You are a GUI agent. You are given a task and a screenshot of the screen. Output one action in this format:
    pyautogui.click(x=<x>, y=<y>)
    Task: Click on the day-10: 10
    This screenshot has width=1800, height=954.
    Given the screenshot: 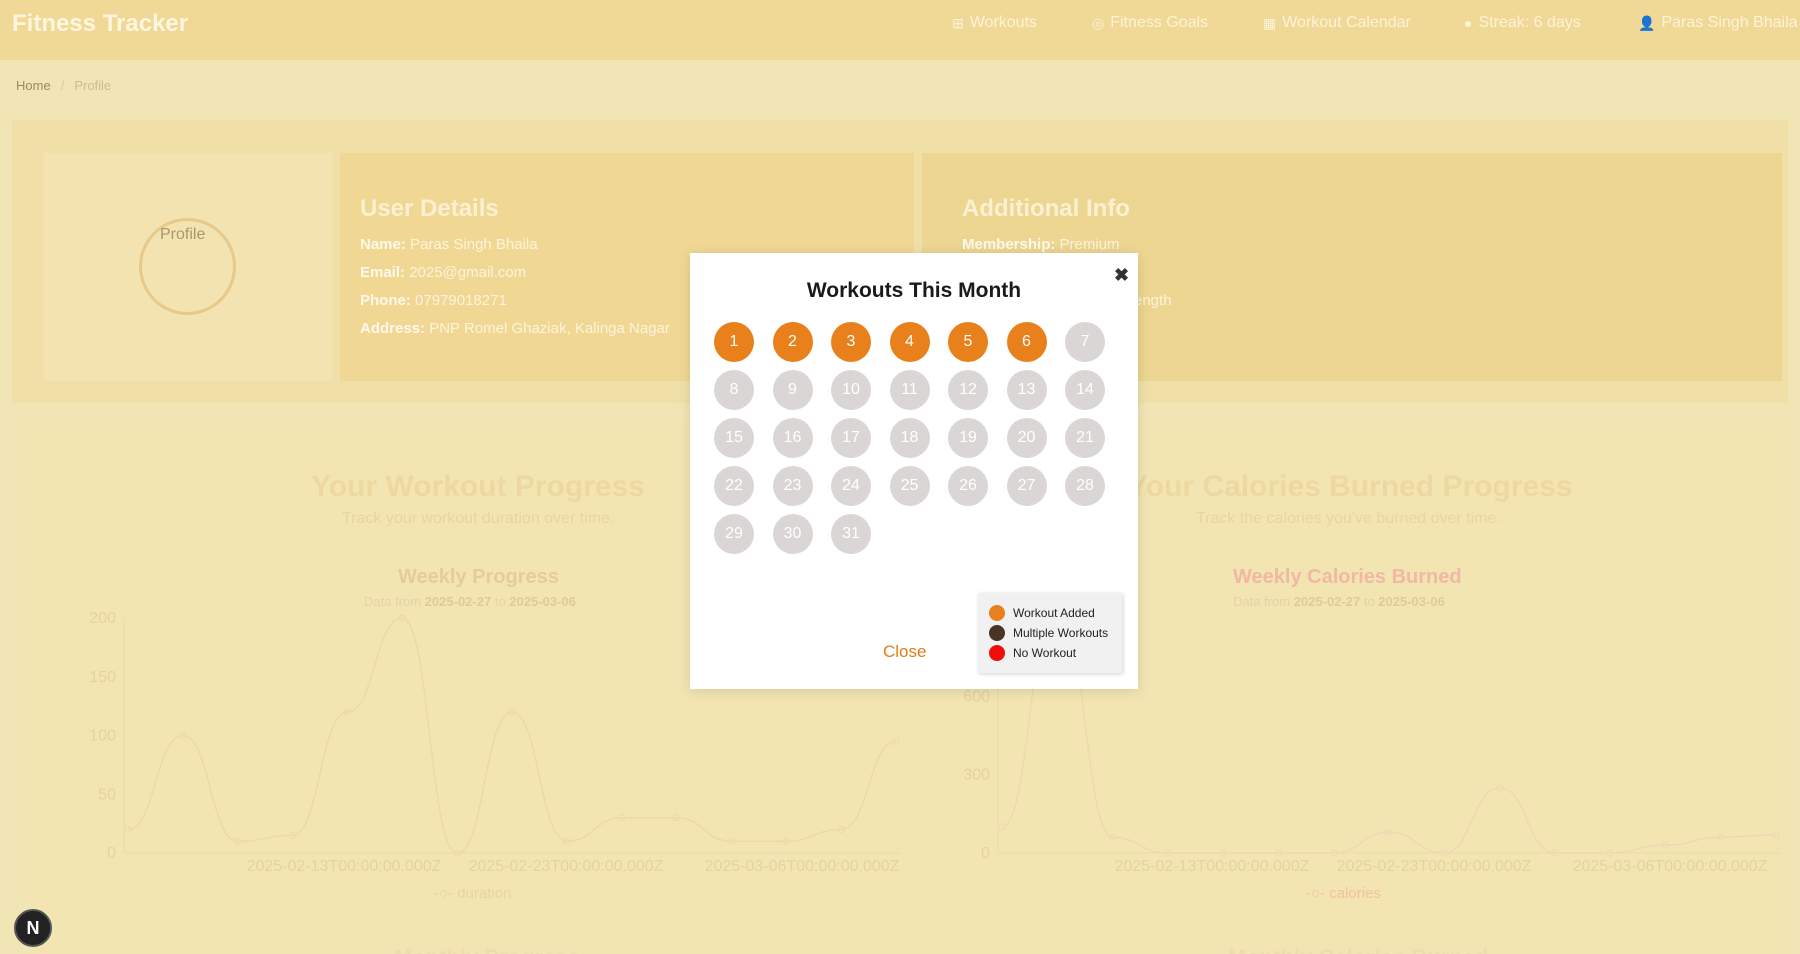 What is the action you would take?
    pyautogui.click(x=851, y=390)
    